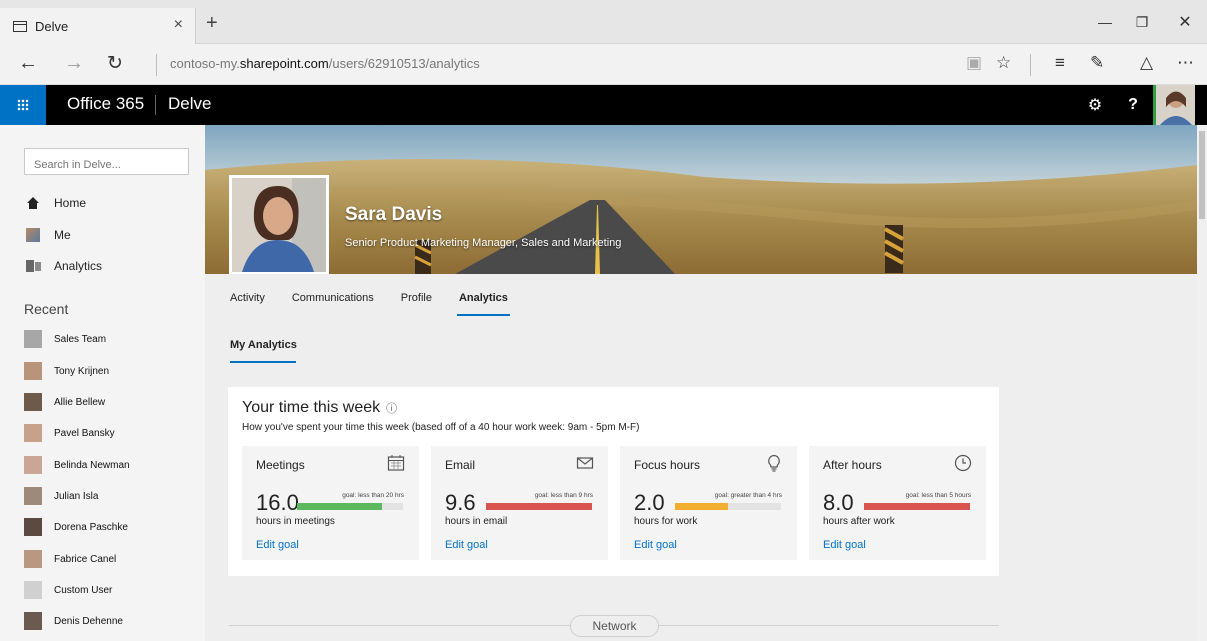 Image resolution: width=1207 pixels, height=641 pixels. I want to click on reading-view-icon: ▣, so click(974, 63).